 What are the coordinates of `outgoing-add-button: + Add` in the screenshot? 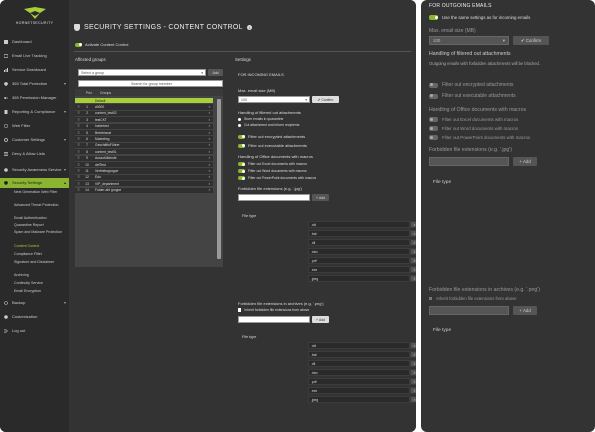 It's located at (525, 161).